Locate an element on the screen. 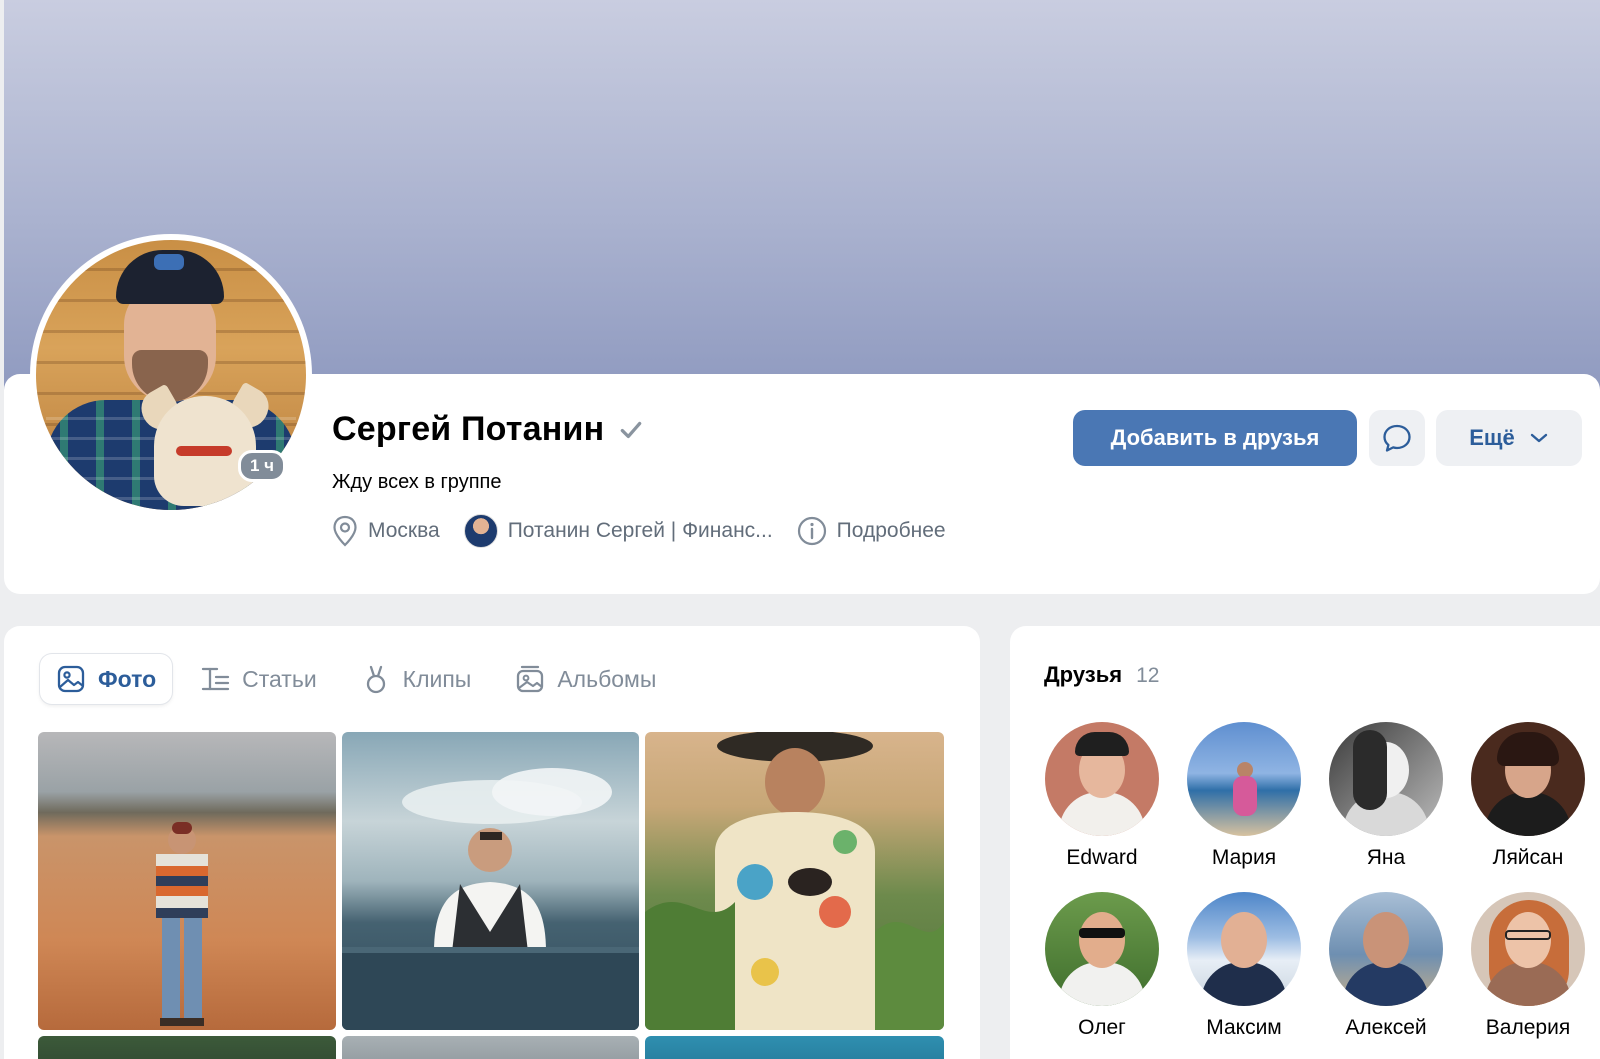 The height and width of the screenshot is (1059, 1600). tab-photos-label: Фото is located at coordinates (127, 678).